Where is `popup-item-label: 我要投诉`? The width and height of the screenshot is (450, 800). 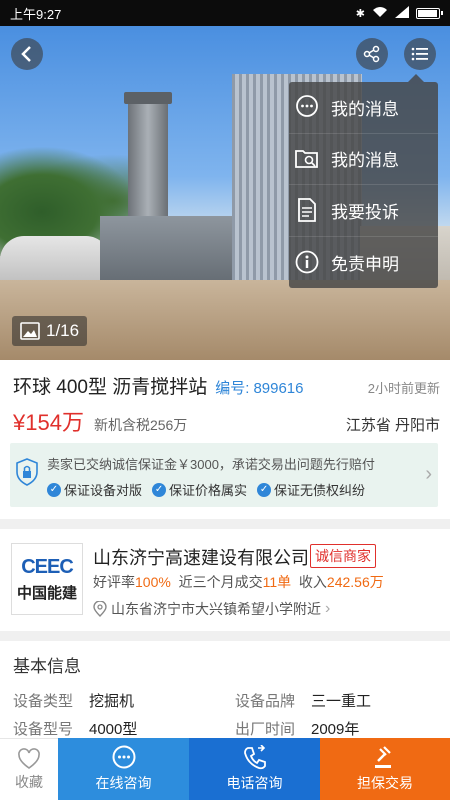 popup-item-label: 我要投诉 is located at coordinates (365, 212).